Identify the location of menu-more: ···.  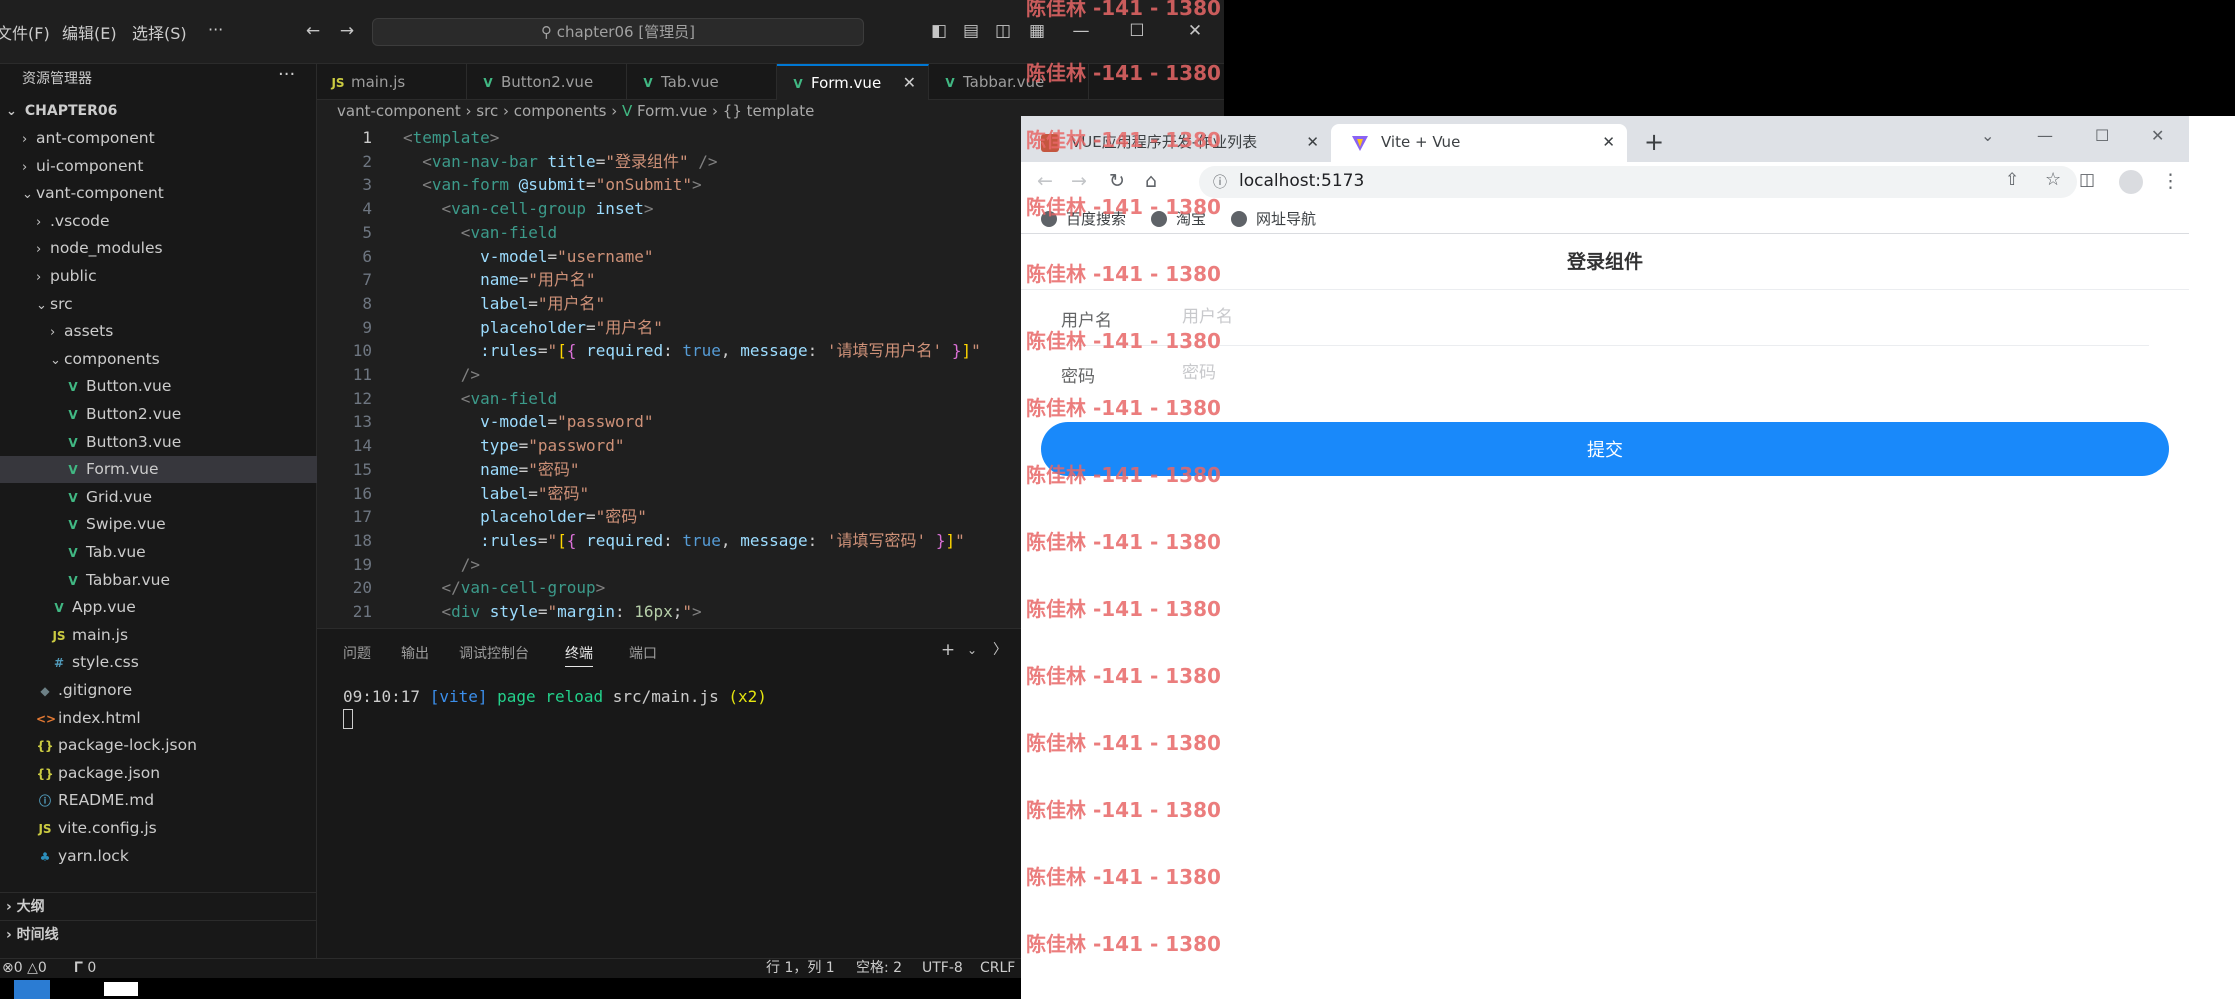
(215, 29).